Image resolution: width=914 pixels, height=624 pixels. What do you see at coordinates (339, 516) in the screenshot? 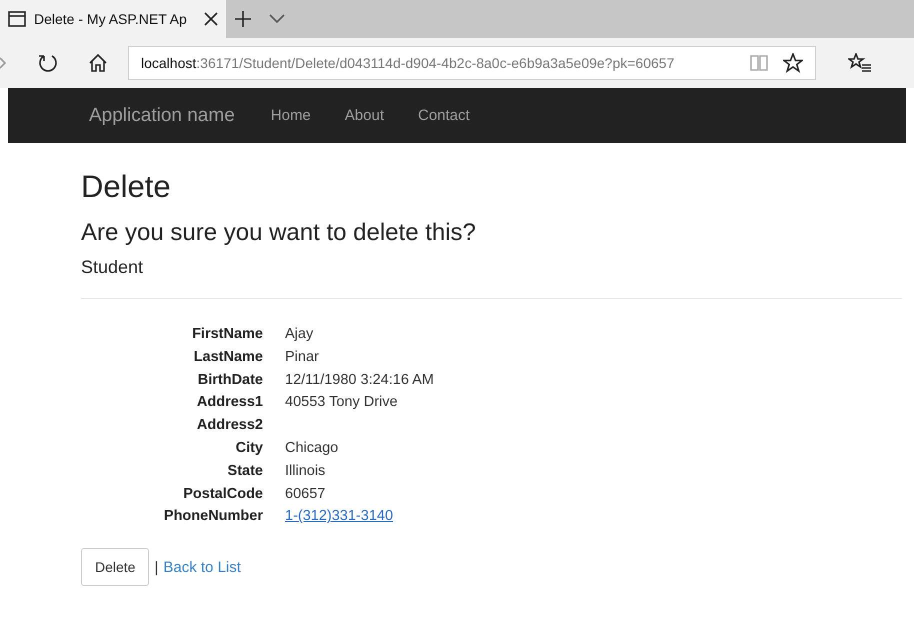
I see `phone-link: 1-(312)331-3140` at bounding box center [339, 516].